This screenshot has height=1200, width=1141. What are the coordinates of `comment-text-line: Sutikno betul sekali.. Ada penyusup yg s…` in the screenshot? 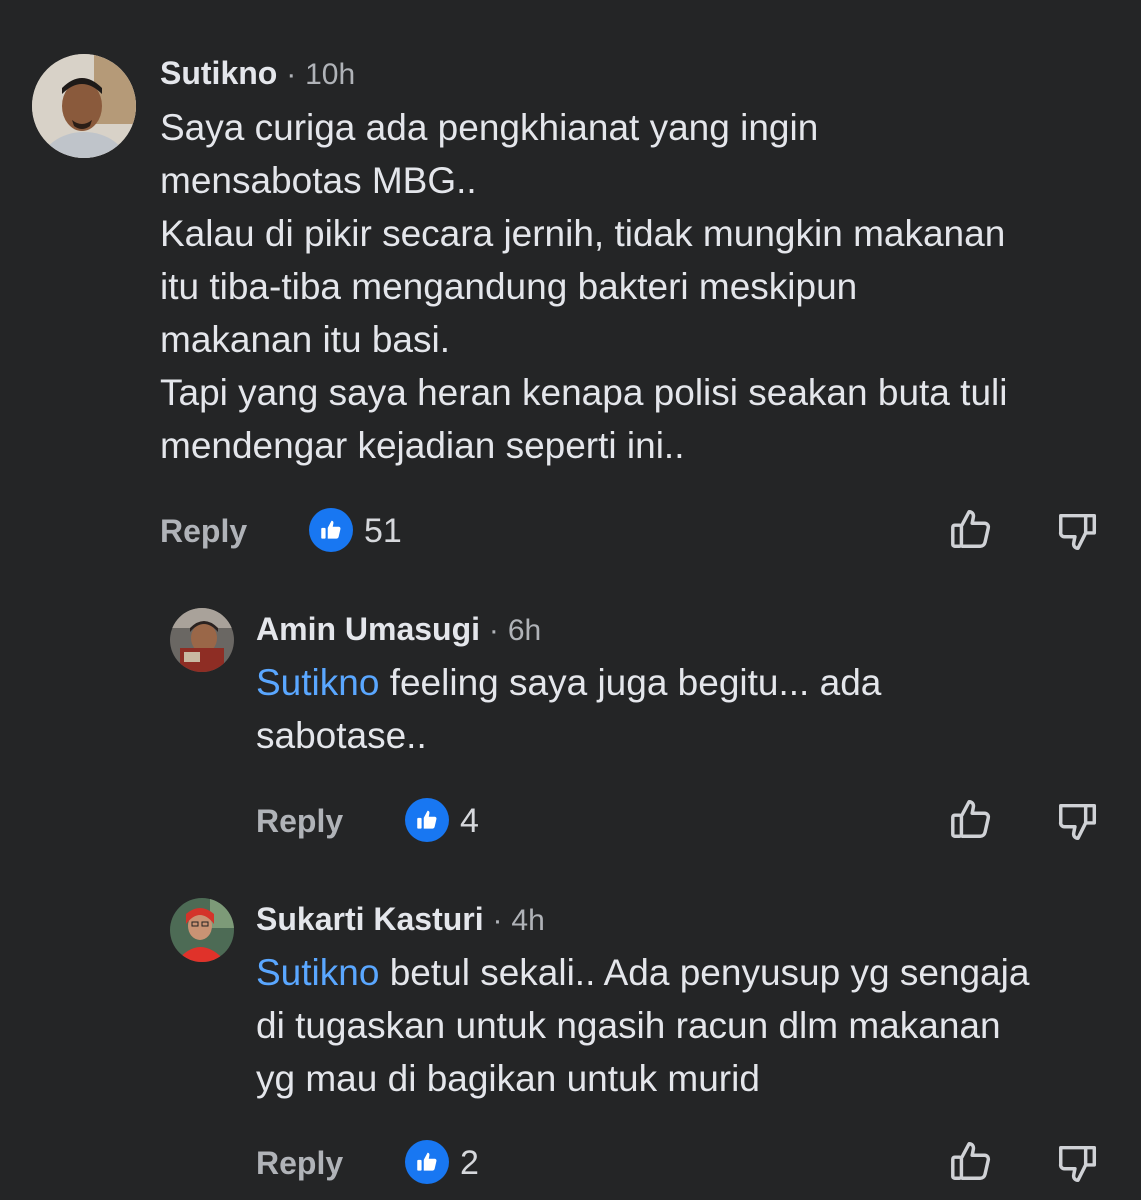 It's located at (642, 972).